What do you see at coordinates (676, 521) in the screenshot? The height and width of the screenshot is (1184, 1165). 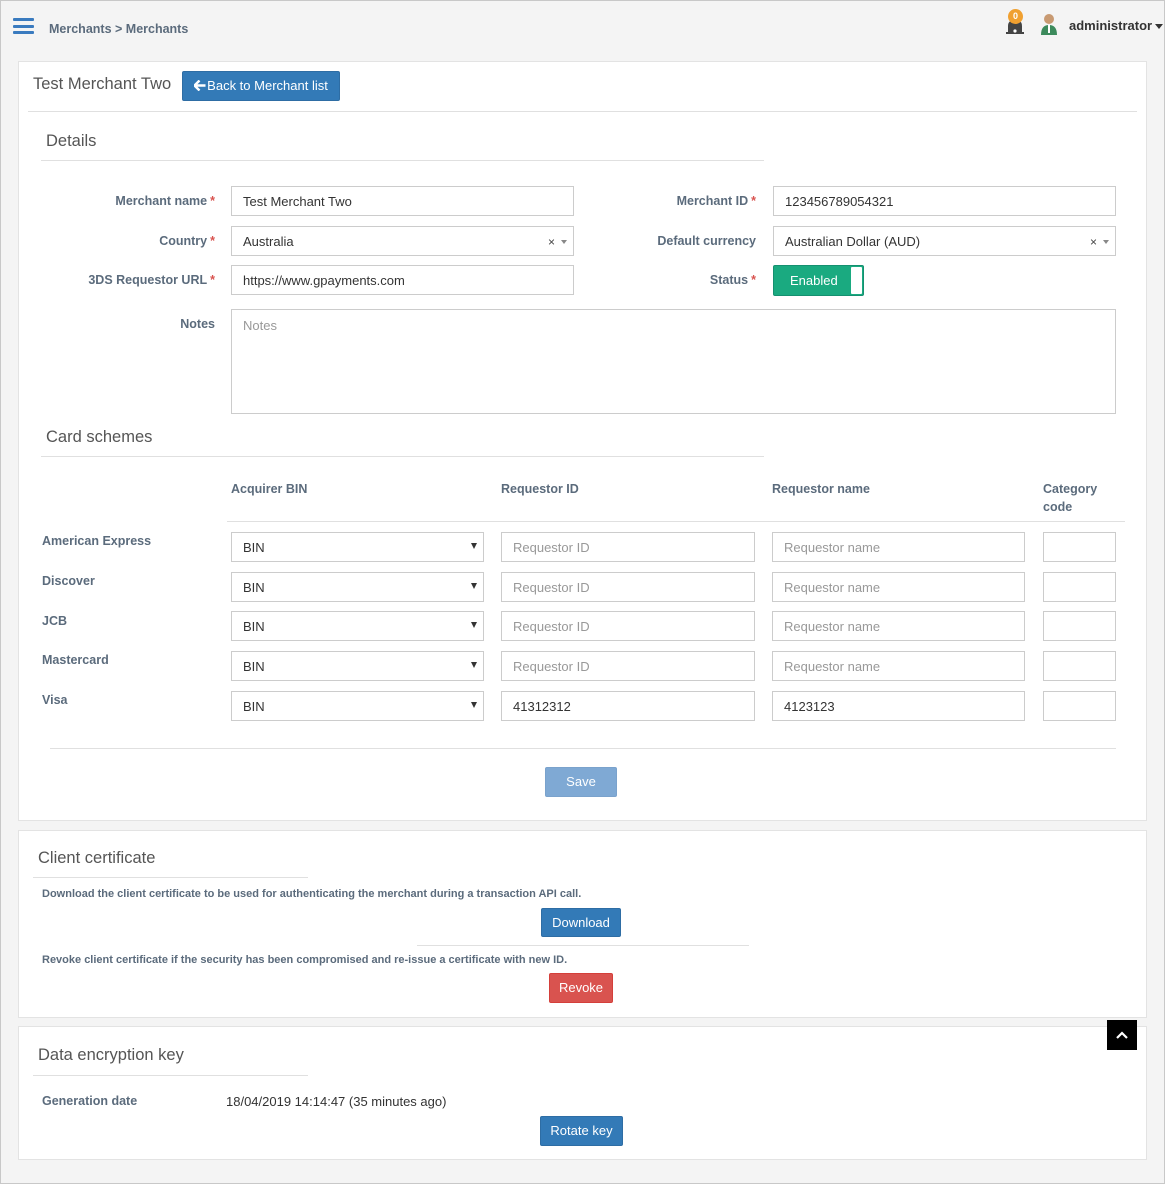 I see `schemes-header-divider` at bounding box center [676, 521].